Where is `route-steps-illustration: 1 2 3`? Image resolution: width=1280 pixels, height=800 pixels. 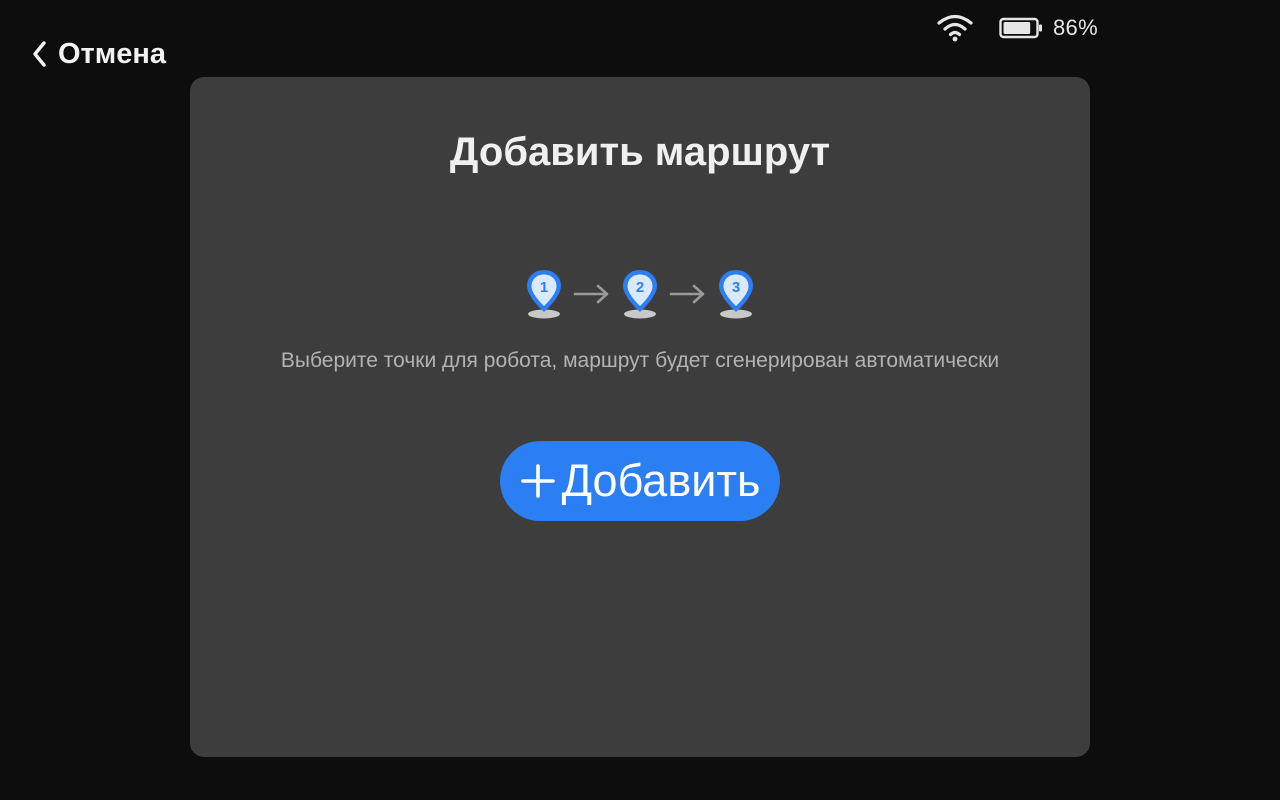 route-steps-illustration: 1 2 3 is located at coordinates (640, 294).